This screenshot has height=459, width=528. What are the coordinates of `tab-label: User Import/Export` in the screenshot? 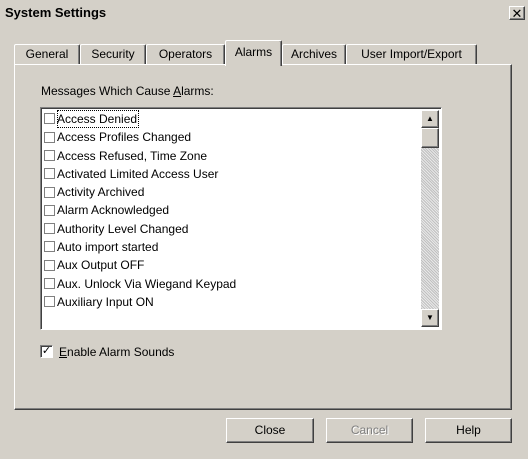 It's located at (411, 54).